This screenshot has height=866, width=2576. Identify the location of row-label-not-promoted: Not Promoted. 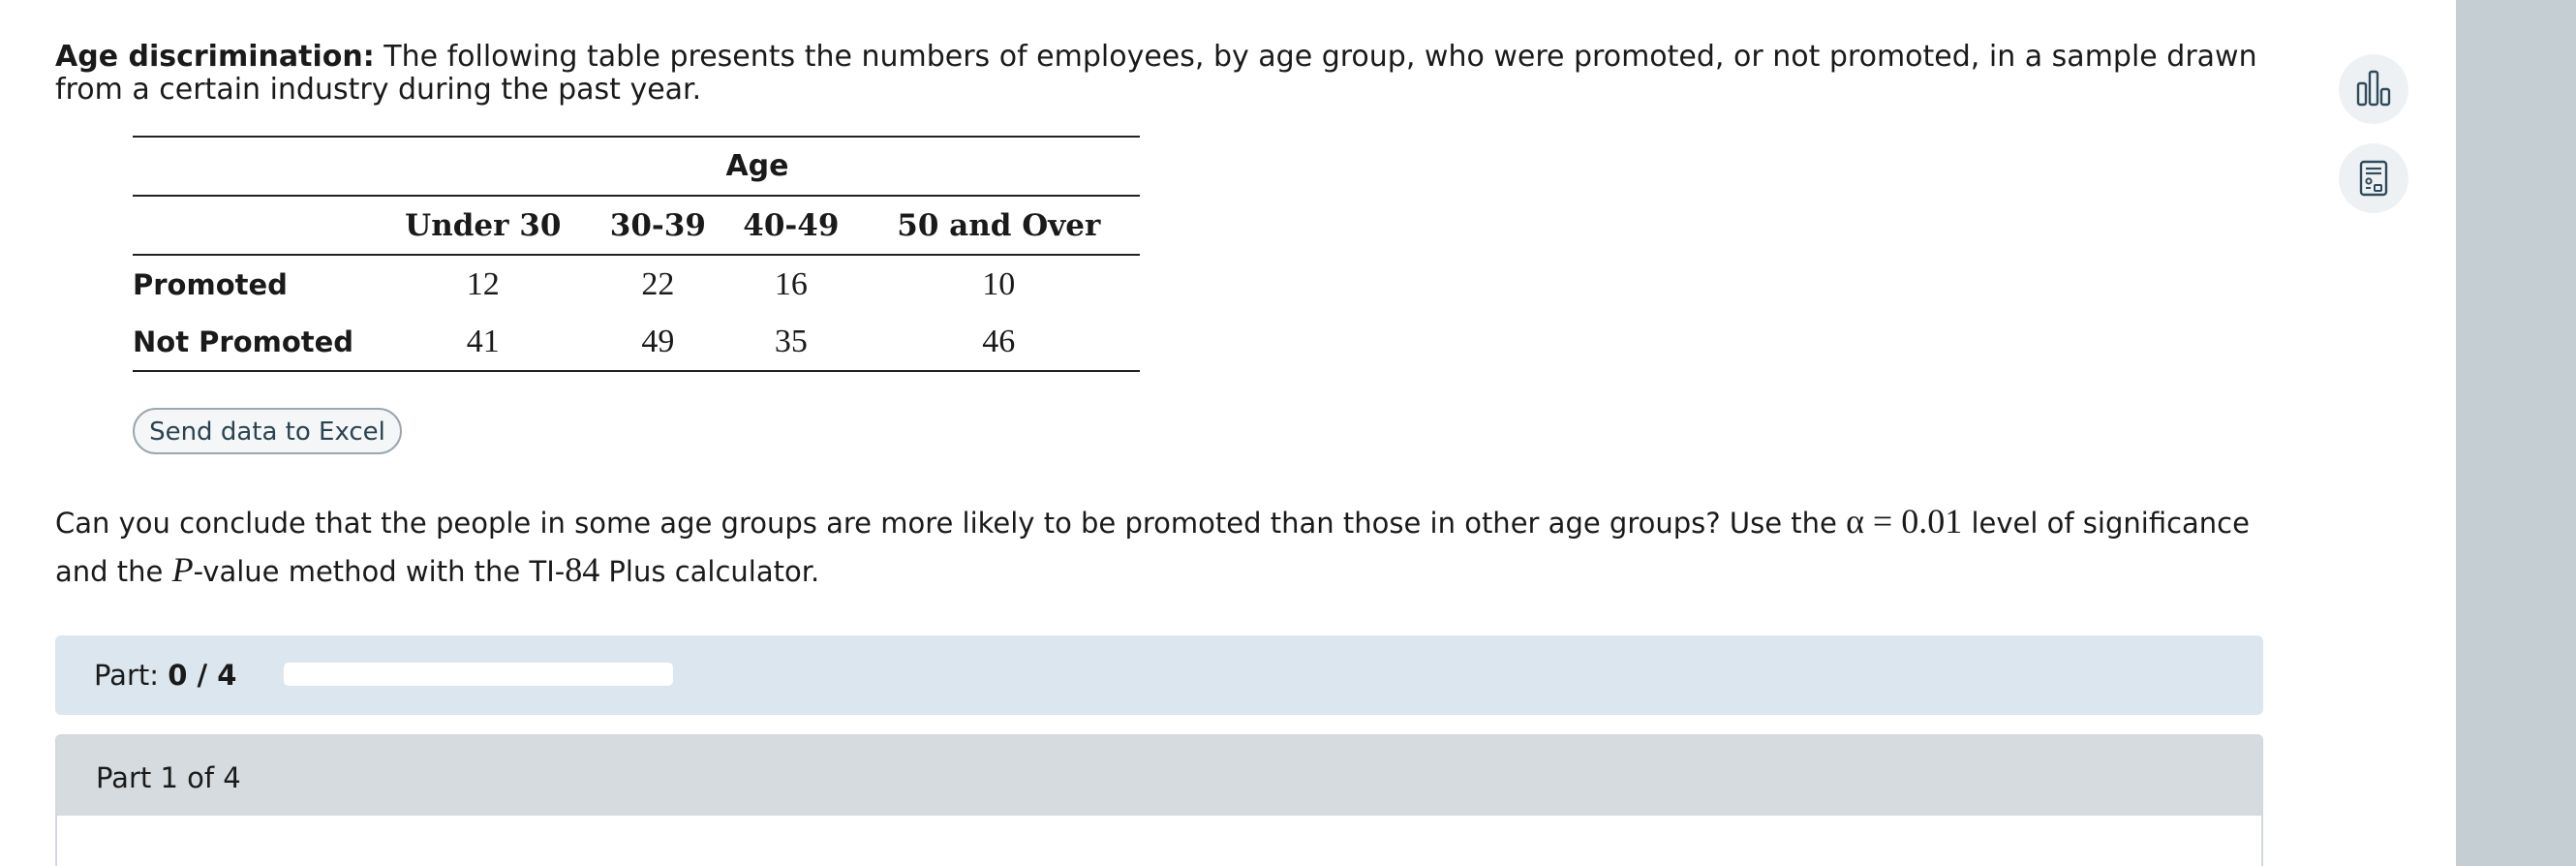
(243, 341).